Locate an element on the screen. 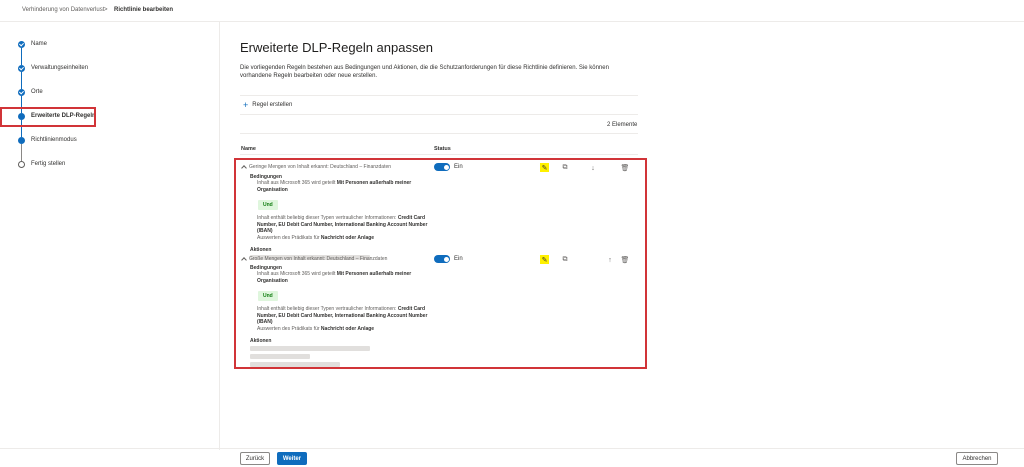  step-fertig-stellen: Fertig stellen is located at coordinates (113, 166).